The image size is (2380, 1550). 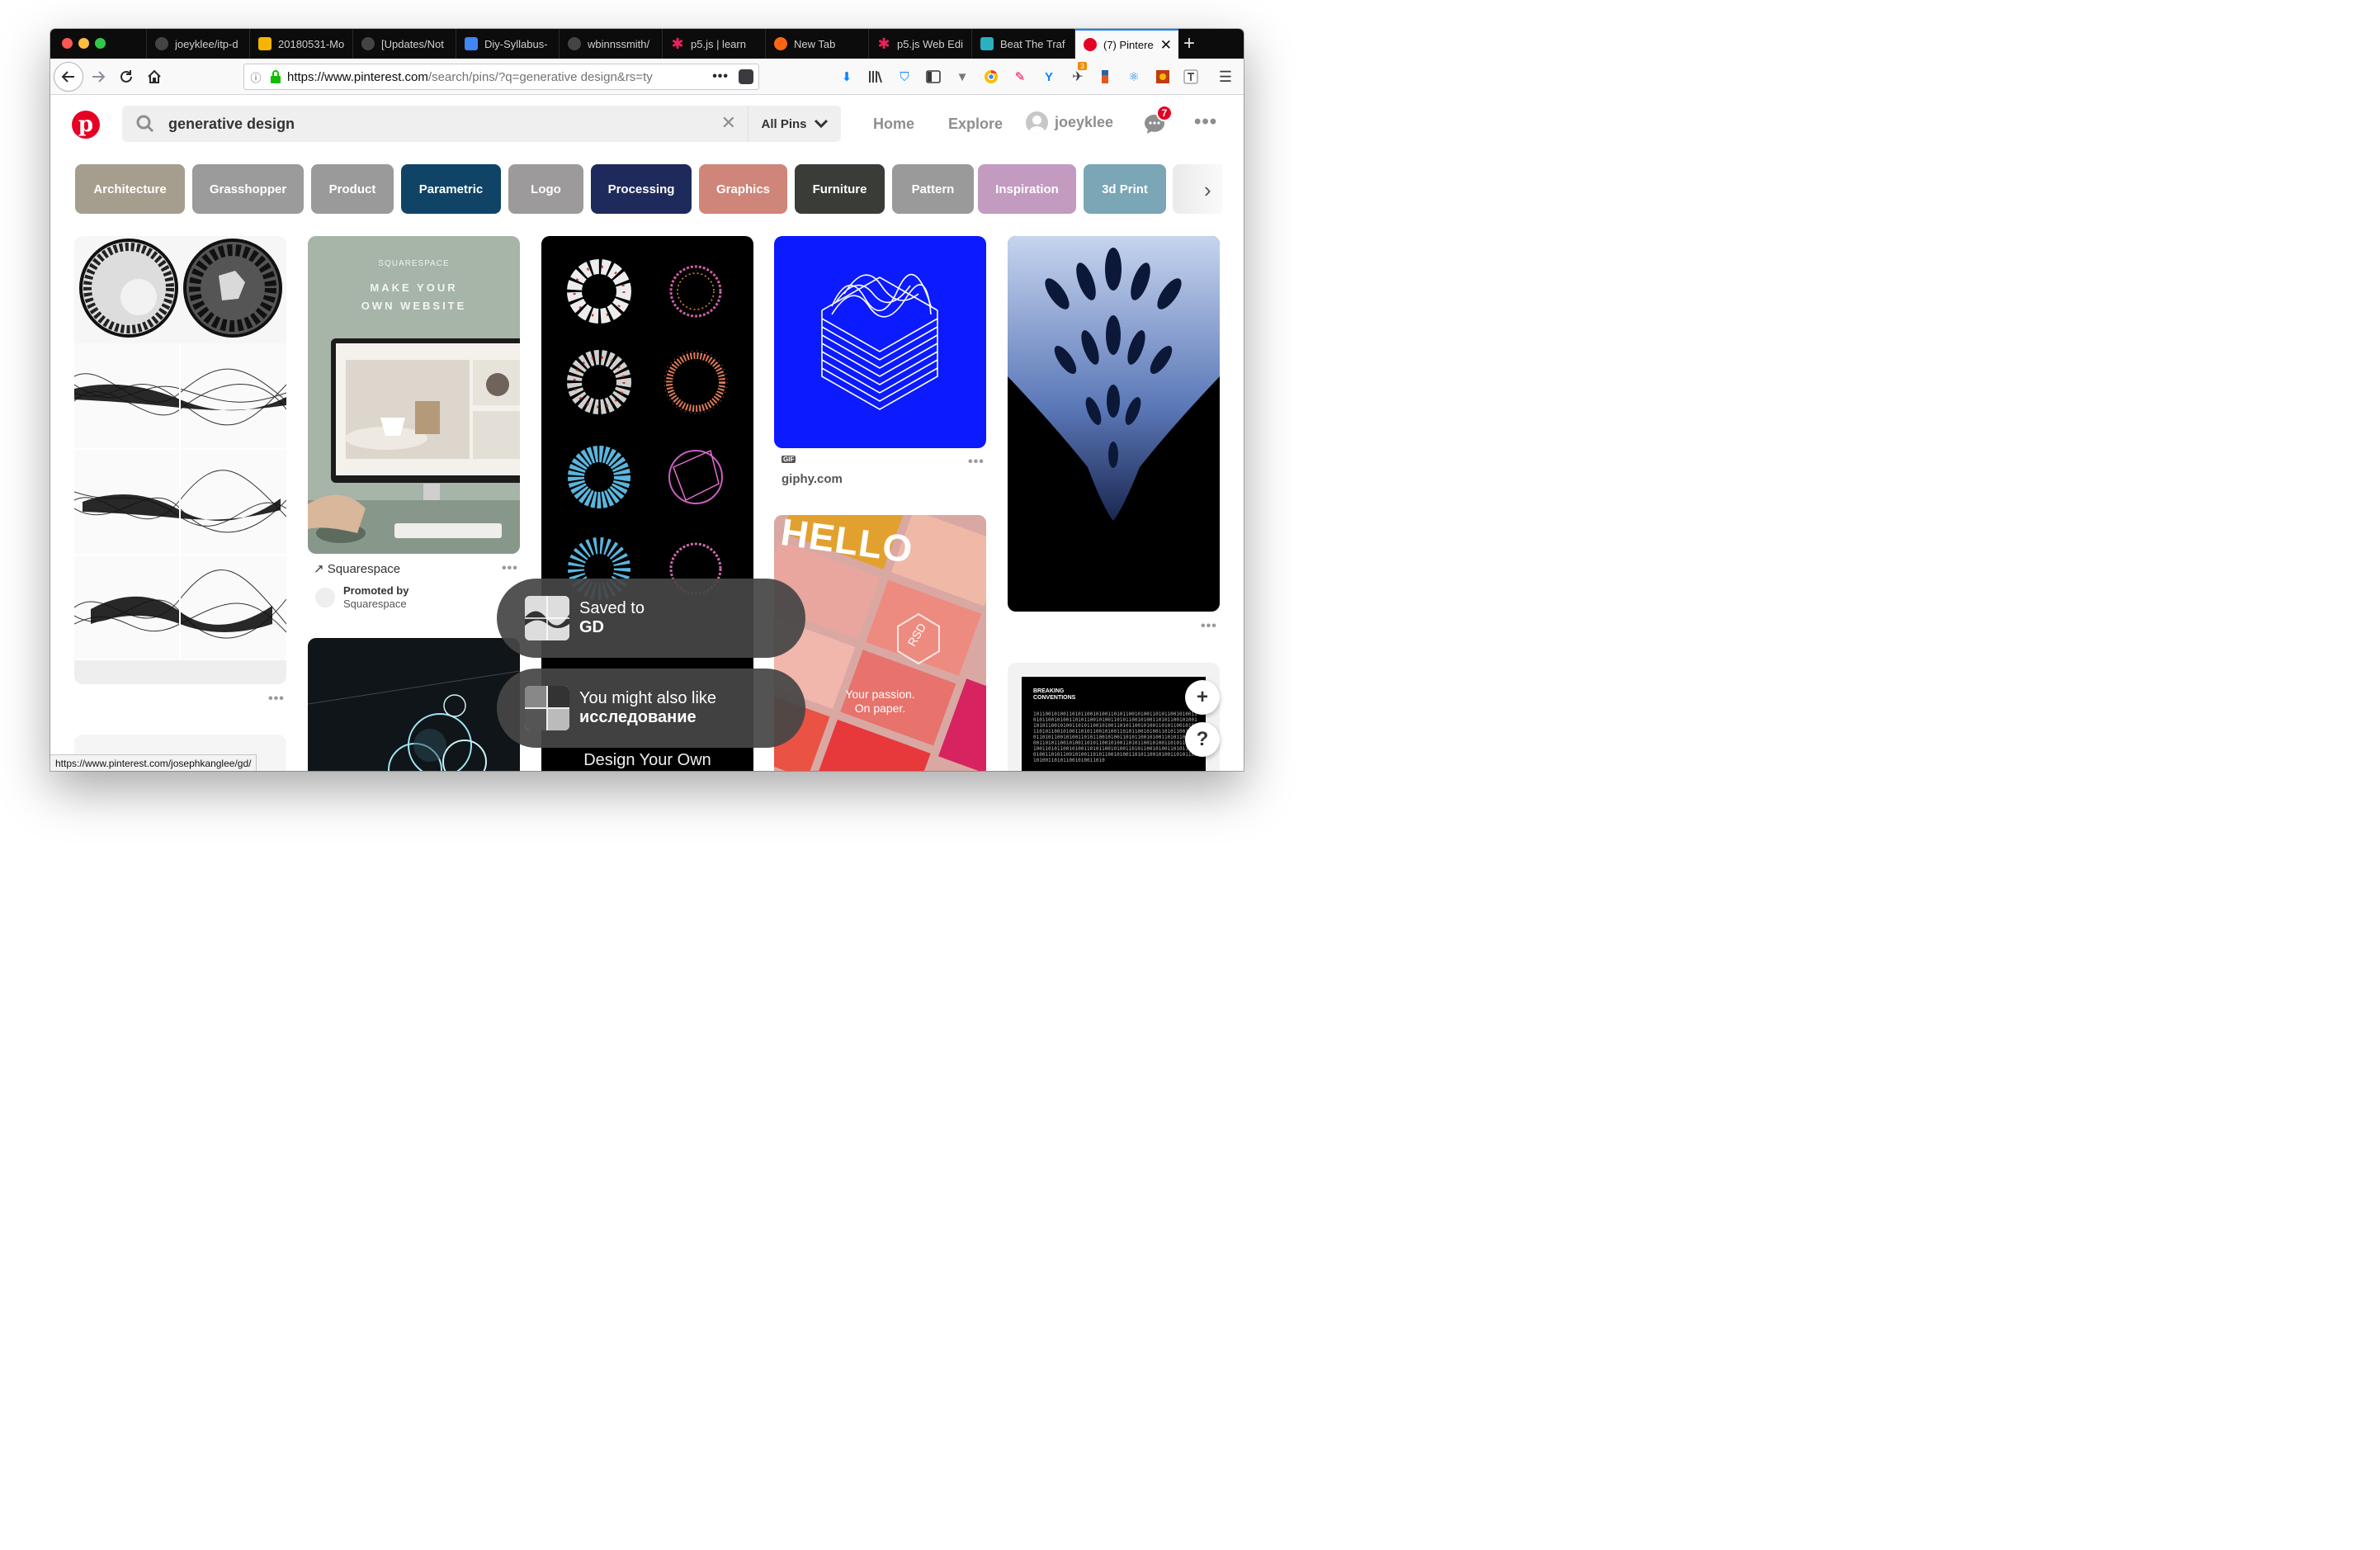 I want to click on guide-chip: Grasshopper, so click(x=248, y=189).